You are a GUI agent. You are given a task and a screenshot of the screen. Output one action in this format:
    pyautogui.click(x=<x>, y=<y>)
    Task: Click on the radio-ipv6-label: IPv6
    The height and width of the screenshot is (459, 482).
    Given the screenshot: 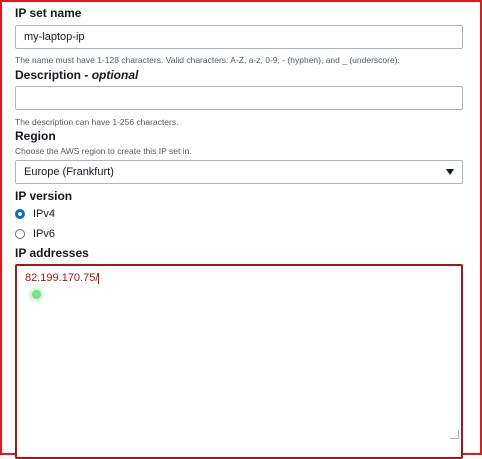 What is the action you would take?
    pyautogui.click(x=44, y=234)
    